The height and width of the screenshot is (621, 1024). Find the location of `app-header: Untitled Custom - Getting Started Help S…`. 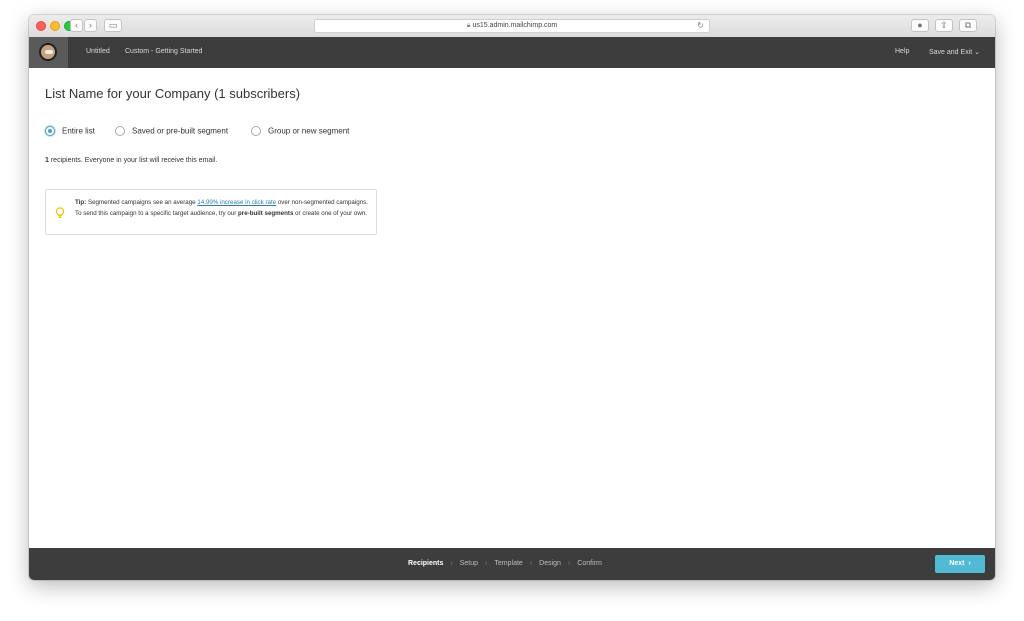

app-header: Untitled Custom - Getting Started Help S… is located at coordinates (512, 52).